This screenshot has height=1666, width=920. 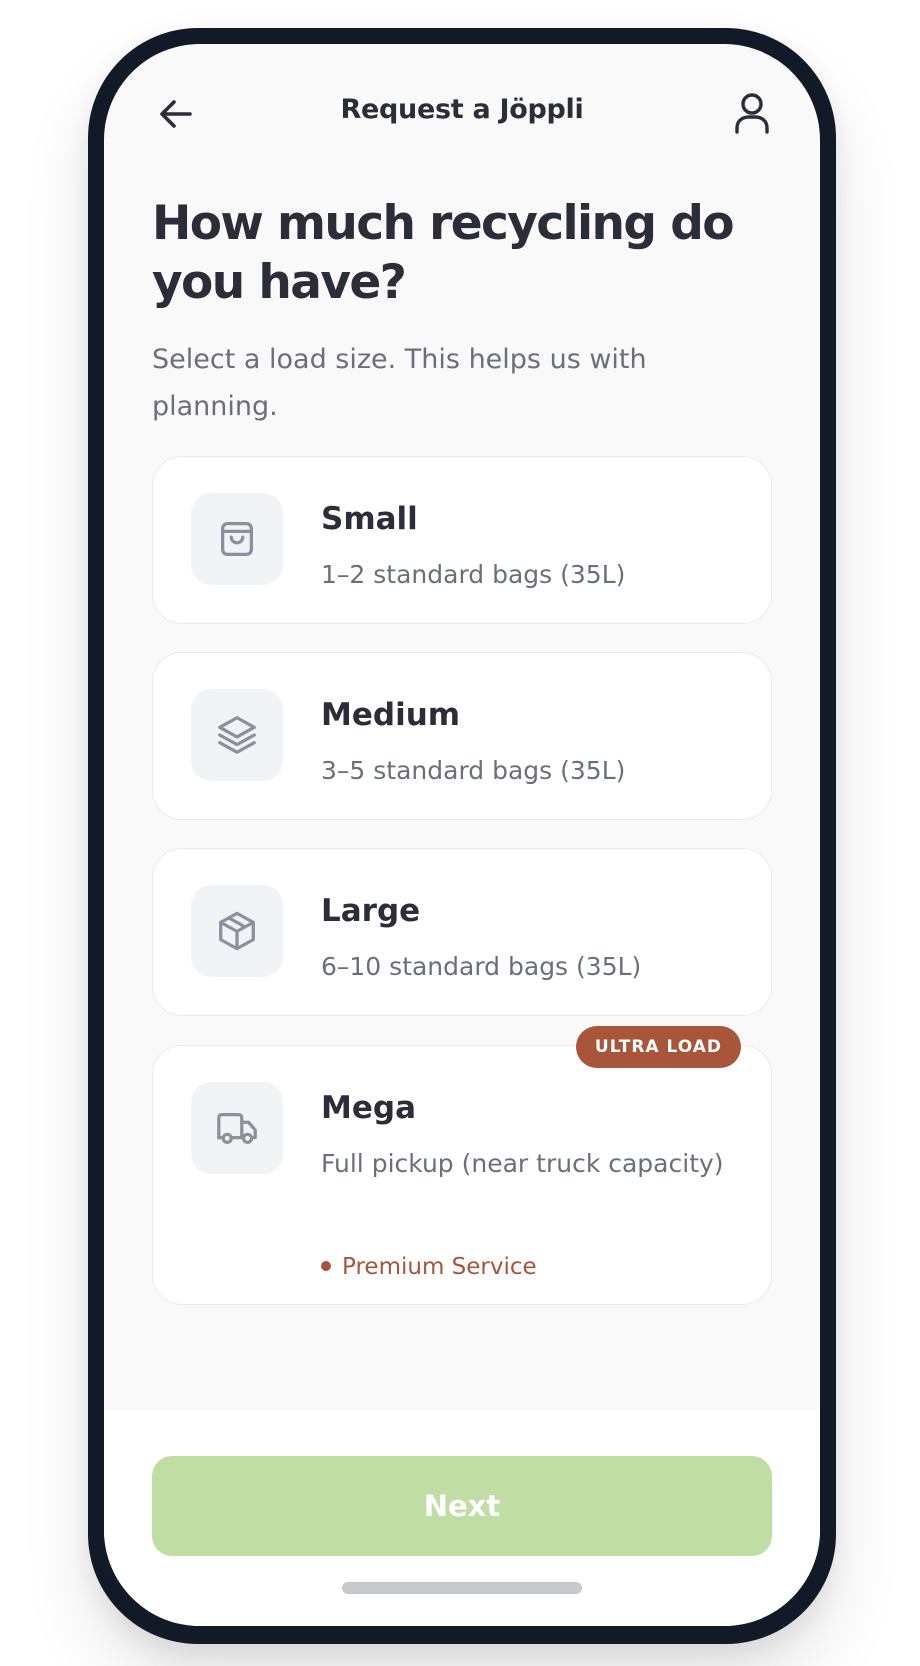 What do you see at coordinates (462, 1506) in the screenshot?
I see `next-button: Next` at bounding box center [462, 1506].